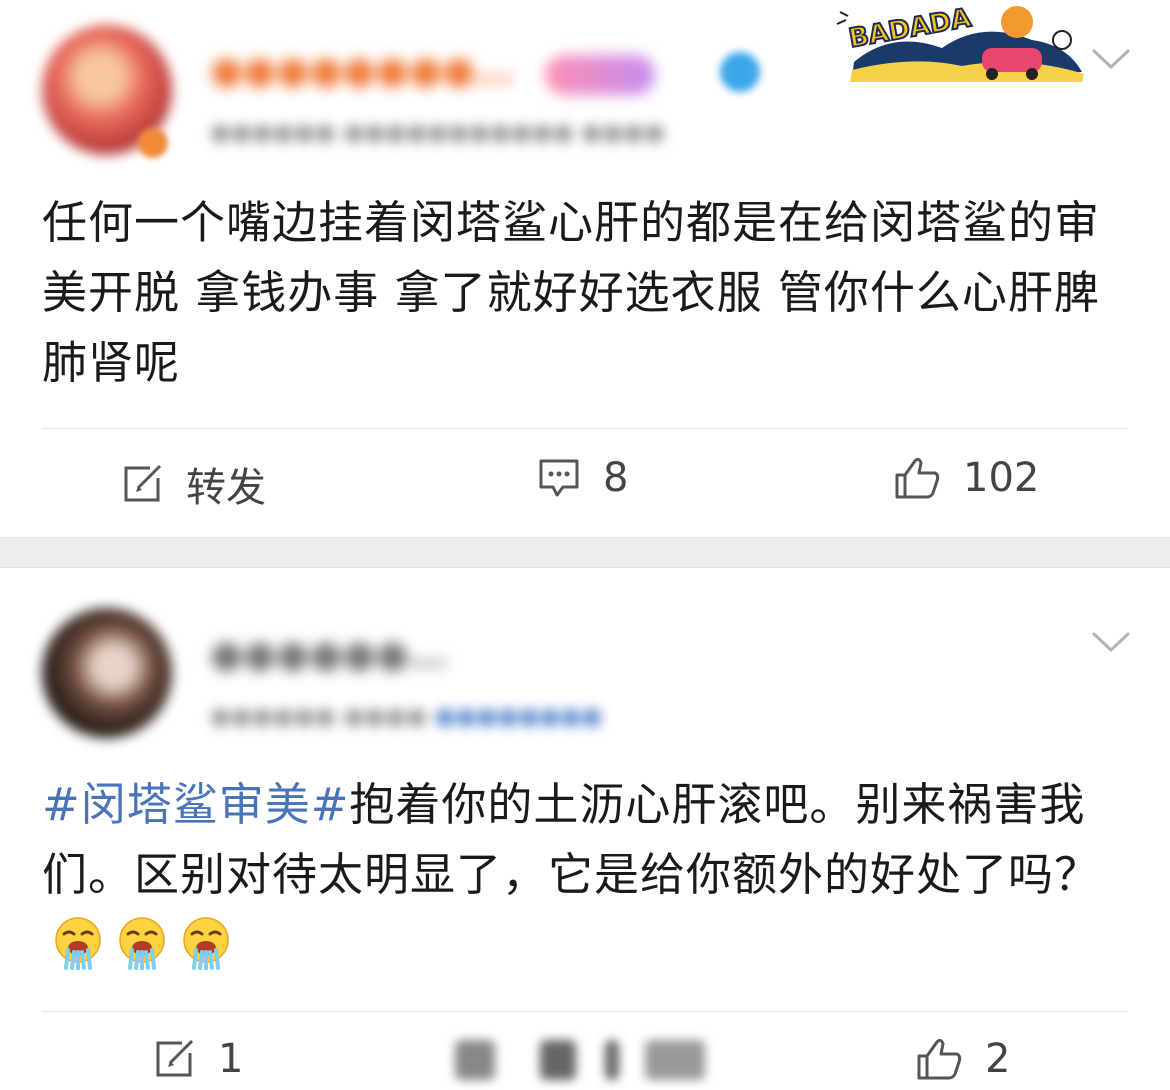 The image size is (1170, 1090). Describe the element at coordinates (195, 804) in the screenshot. I see `topic-hashtag-link: #闵塔鲨审美#` at that location.